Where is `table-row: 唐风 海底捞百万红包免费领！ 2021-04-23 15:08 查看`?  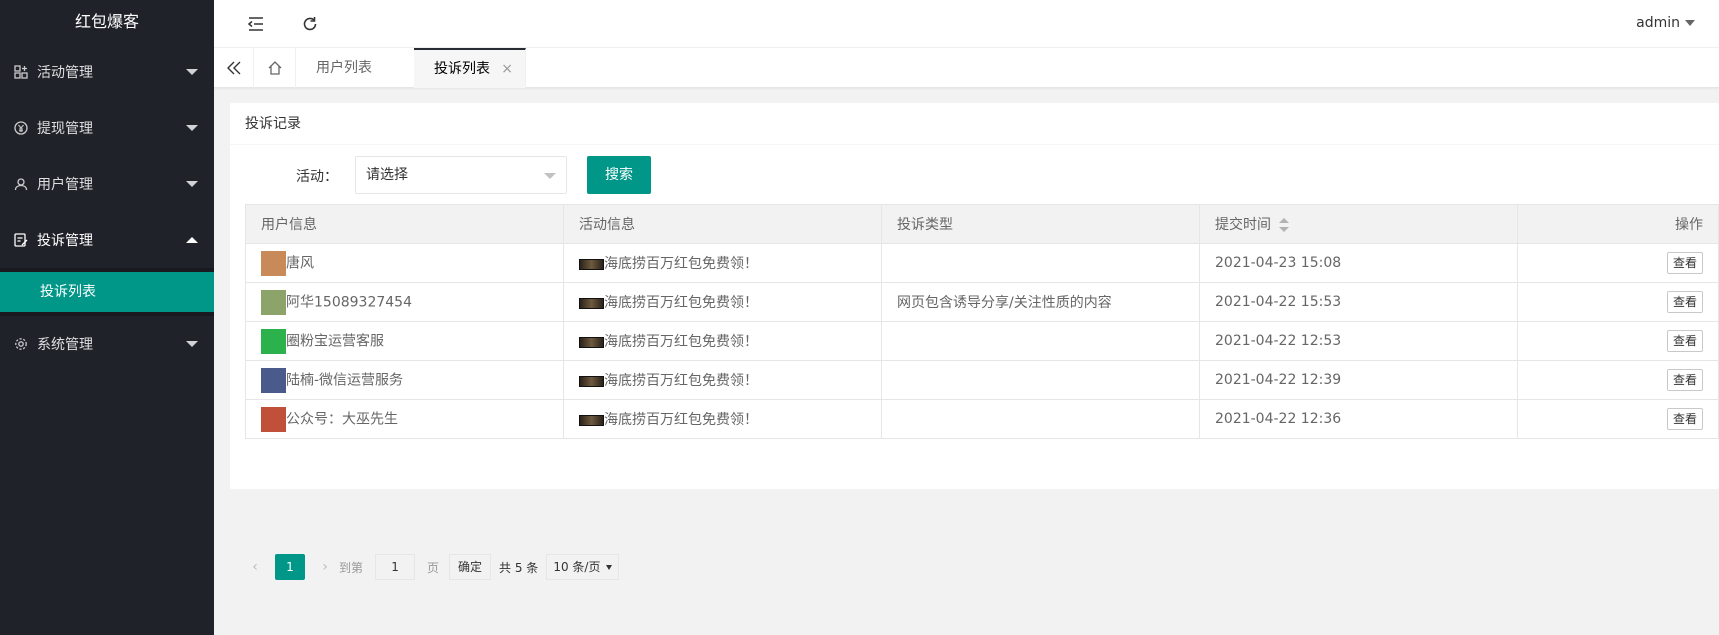
table-row: 唐风 海底捞百万红包免费领！ 2021-04-23 15:08 查看 is located at coordinates (982, 263).